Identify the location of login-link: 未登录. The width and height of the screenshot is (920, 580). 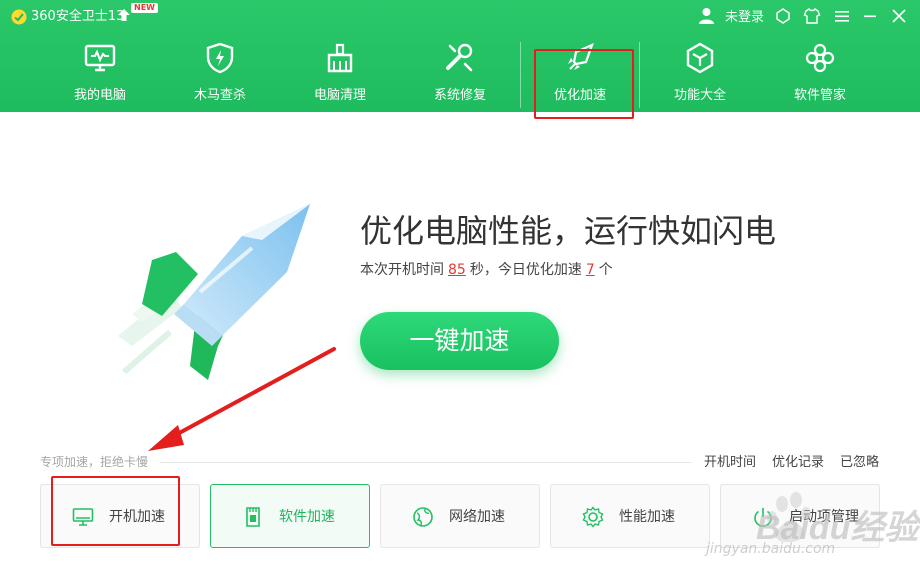
(744, 17).